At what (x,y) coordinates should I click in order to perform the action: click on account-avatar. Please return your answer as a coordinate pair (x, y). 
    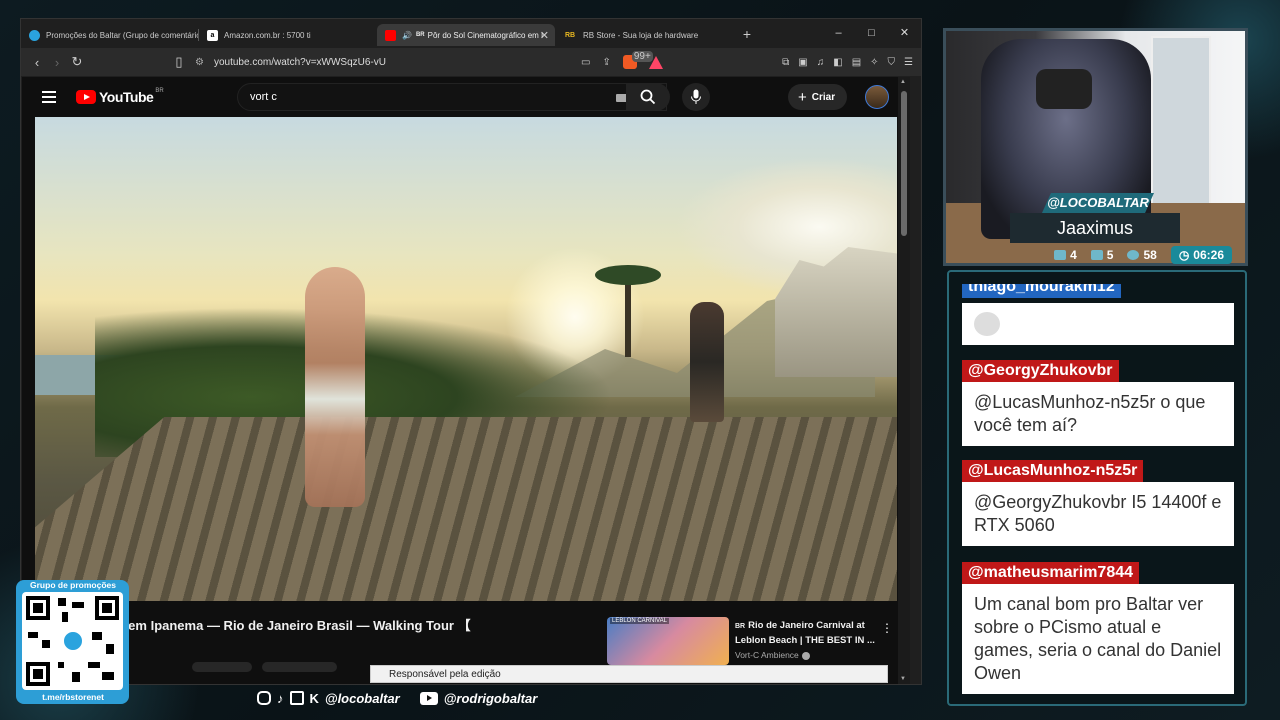
    Looking at the image, I should click on (877, 97).